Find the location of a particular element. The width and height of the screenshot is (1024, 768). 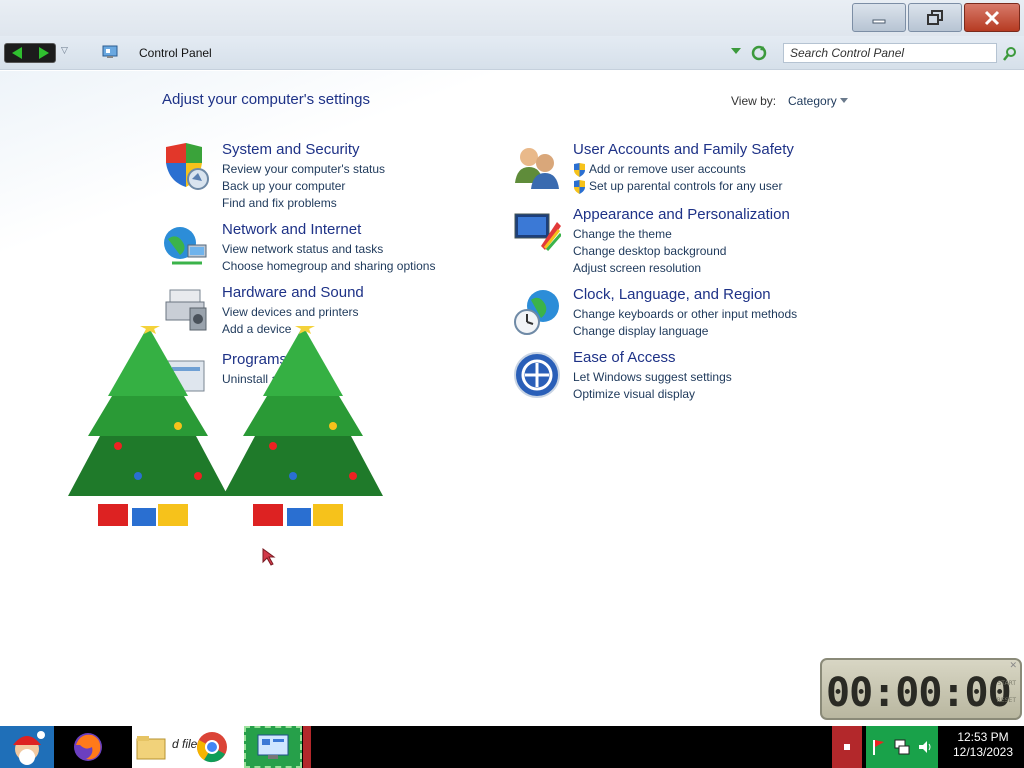

shield-icon is located at coordinates (186, 167).